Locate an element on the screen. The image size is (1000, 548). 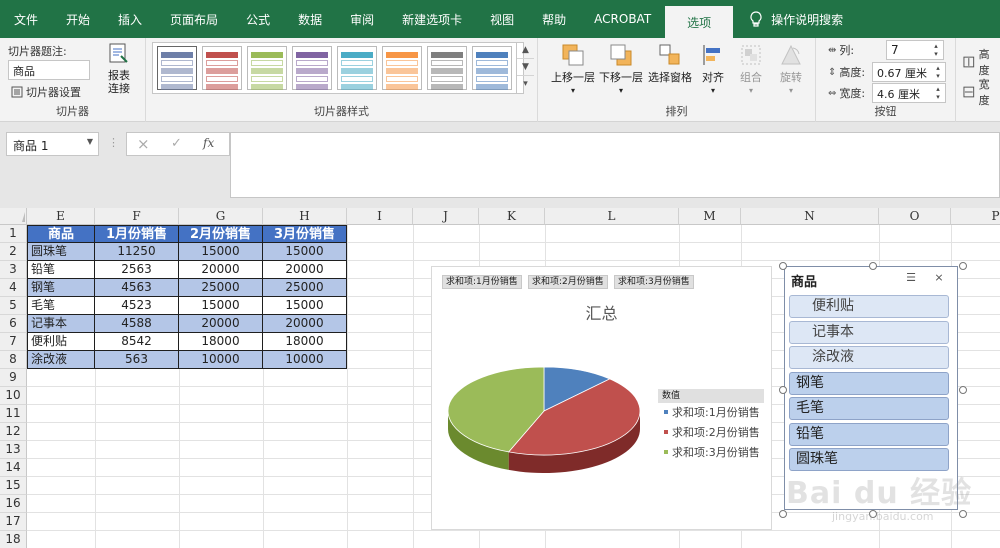
selection-pane-button: 选择窗格 is located at coordinates (670, 63).